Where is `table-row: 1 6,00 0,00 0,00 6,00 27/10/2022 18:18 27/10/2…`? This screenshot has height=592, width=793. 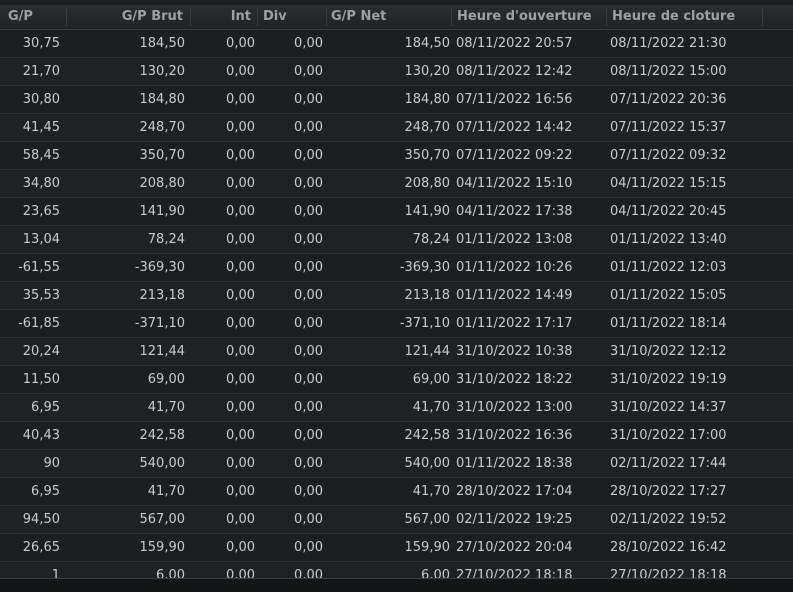 table-row: 1 6,00 0,00 0,00 6,00 27/10/2022 18:18 27/10/2… is located at coordinates (396, 570).